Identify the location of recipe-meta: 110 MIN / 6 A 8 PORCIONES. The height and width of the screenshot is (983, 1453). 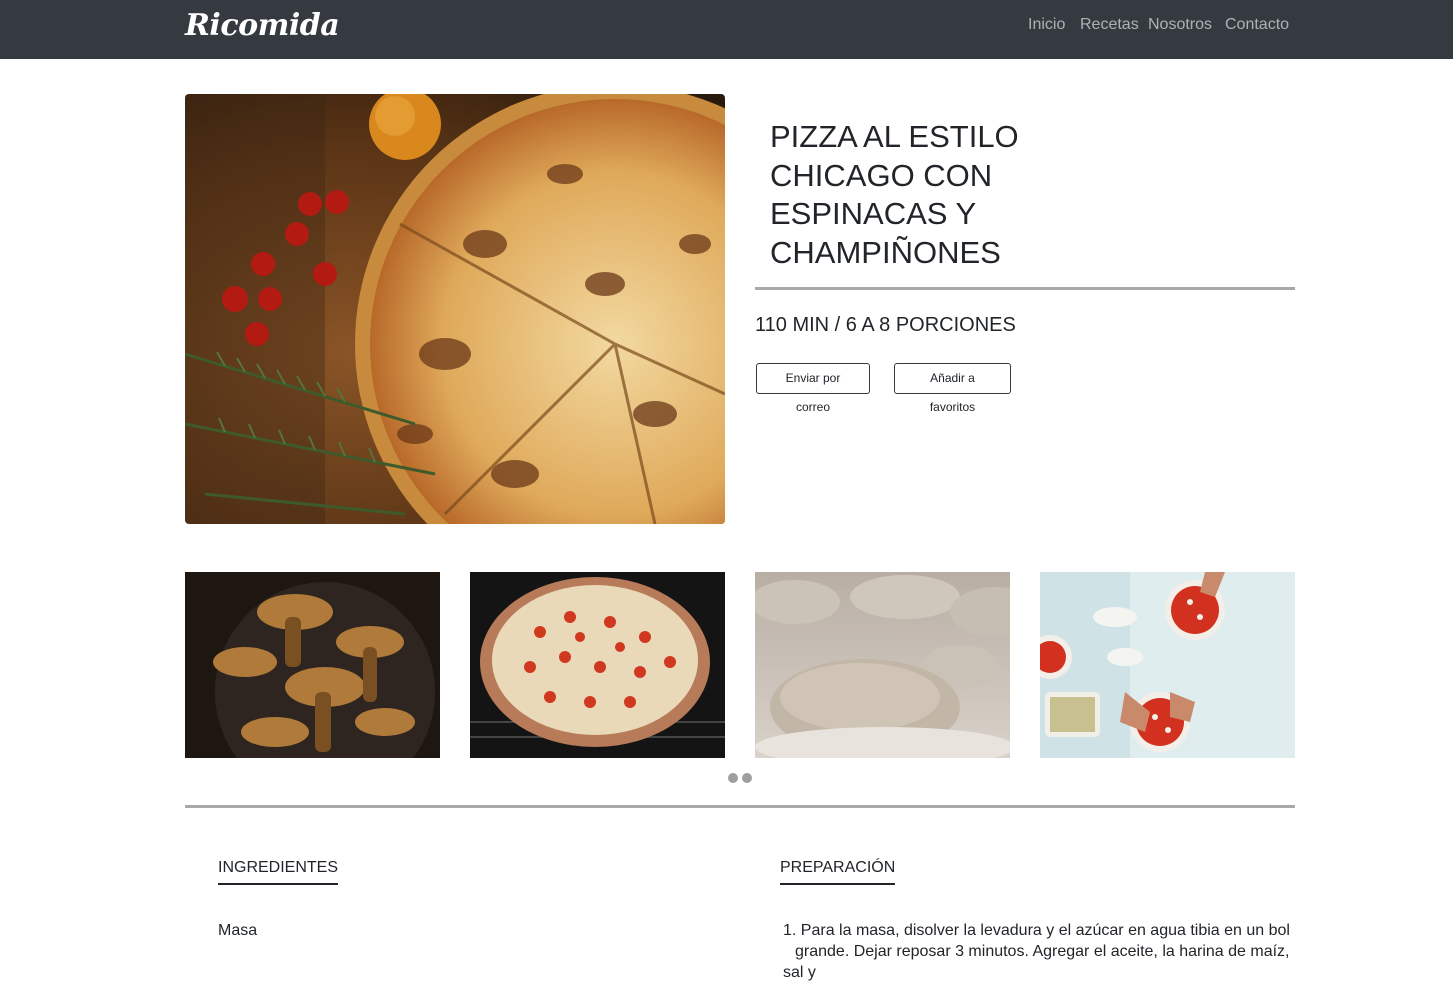
(885, 325).